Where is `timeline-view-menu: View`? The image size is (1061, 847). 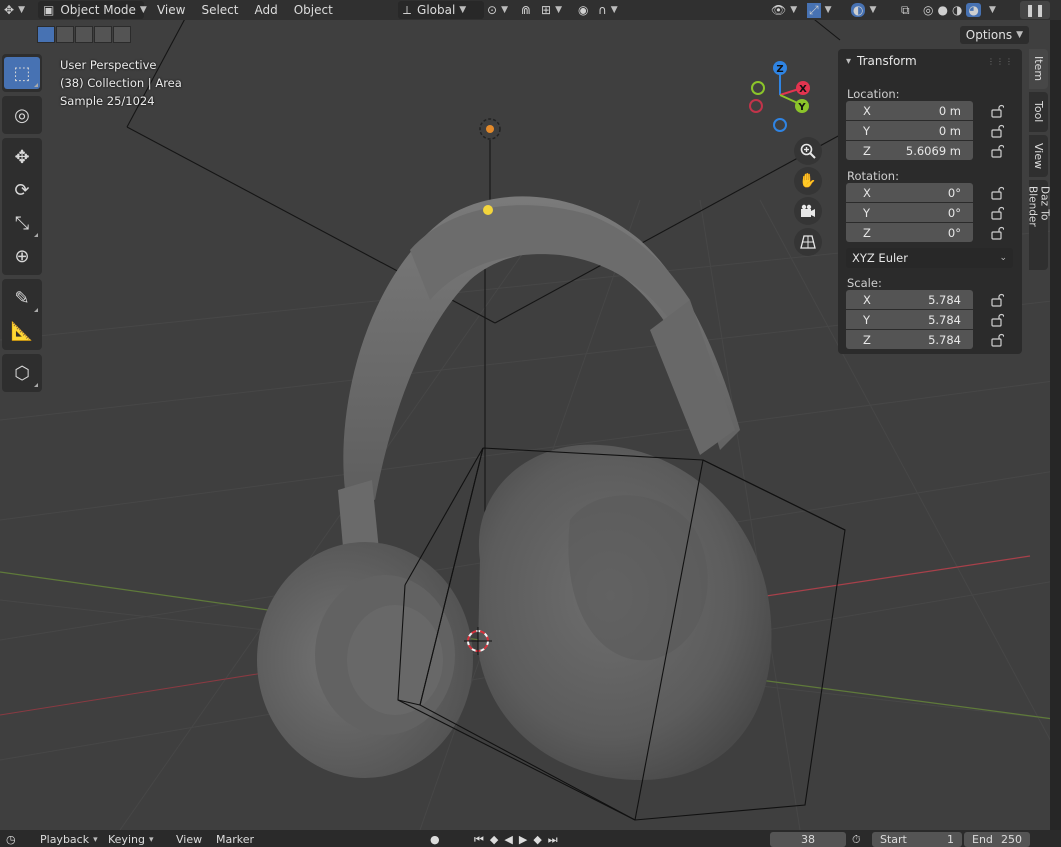
timeline-view-menu: View is located at coordinates (189, 839).